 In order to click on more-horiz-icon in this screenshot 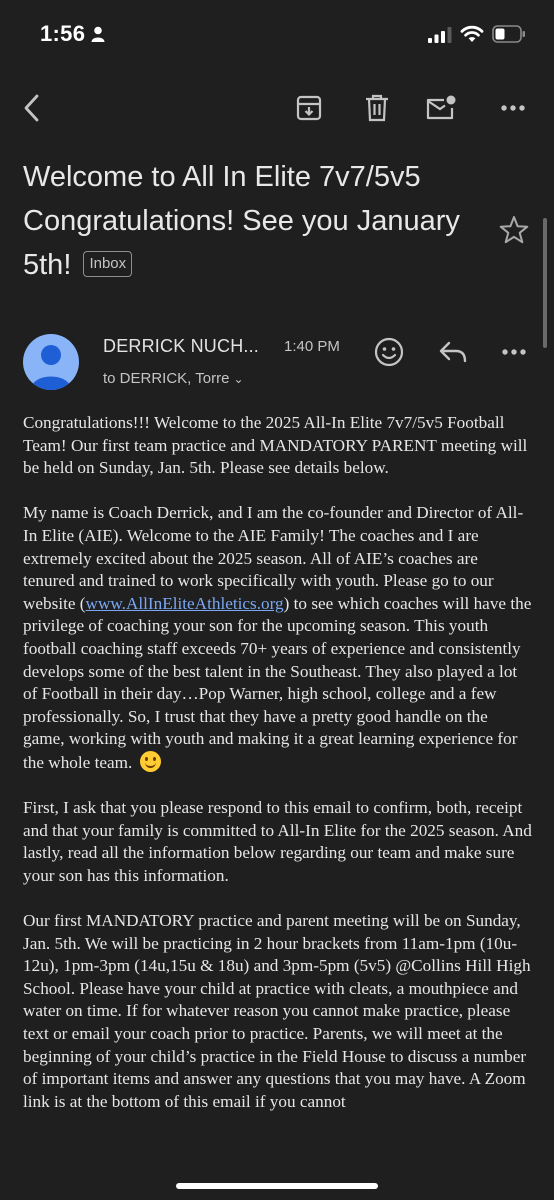, I will do `click(514, 352)`.